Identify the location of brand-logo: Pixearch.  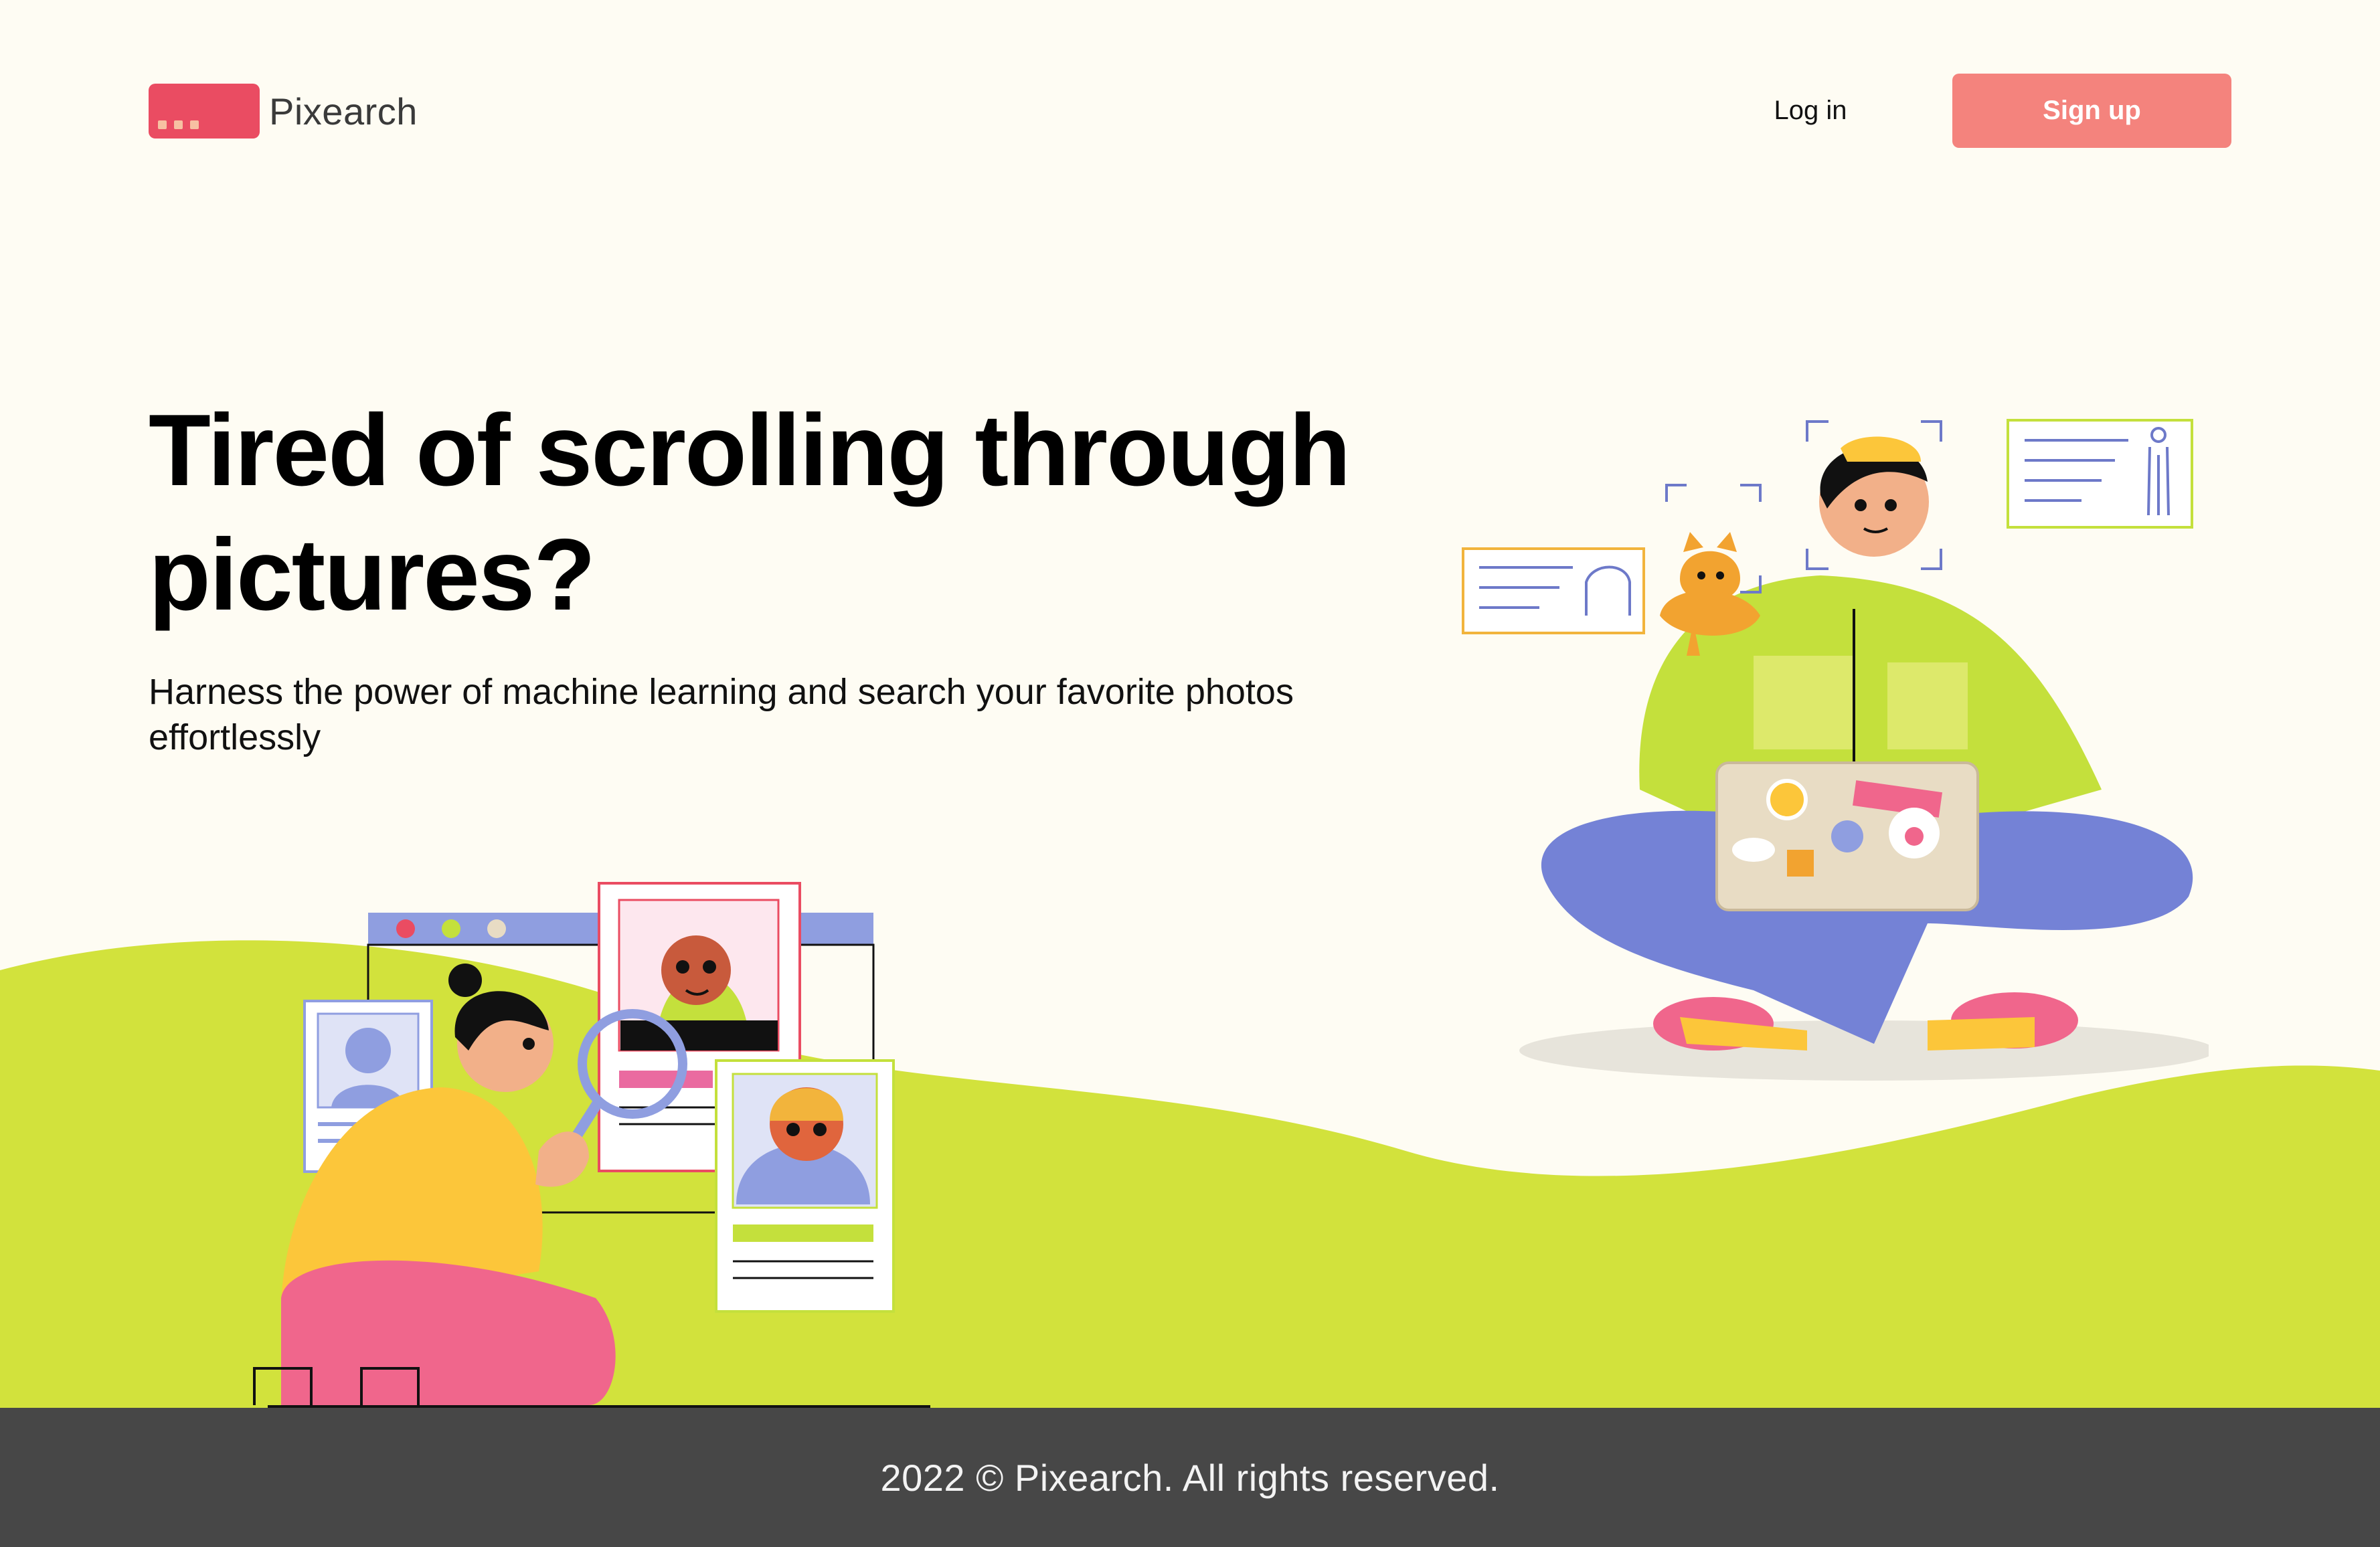
(283, 111).